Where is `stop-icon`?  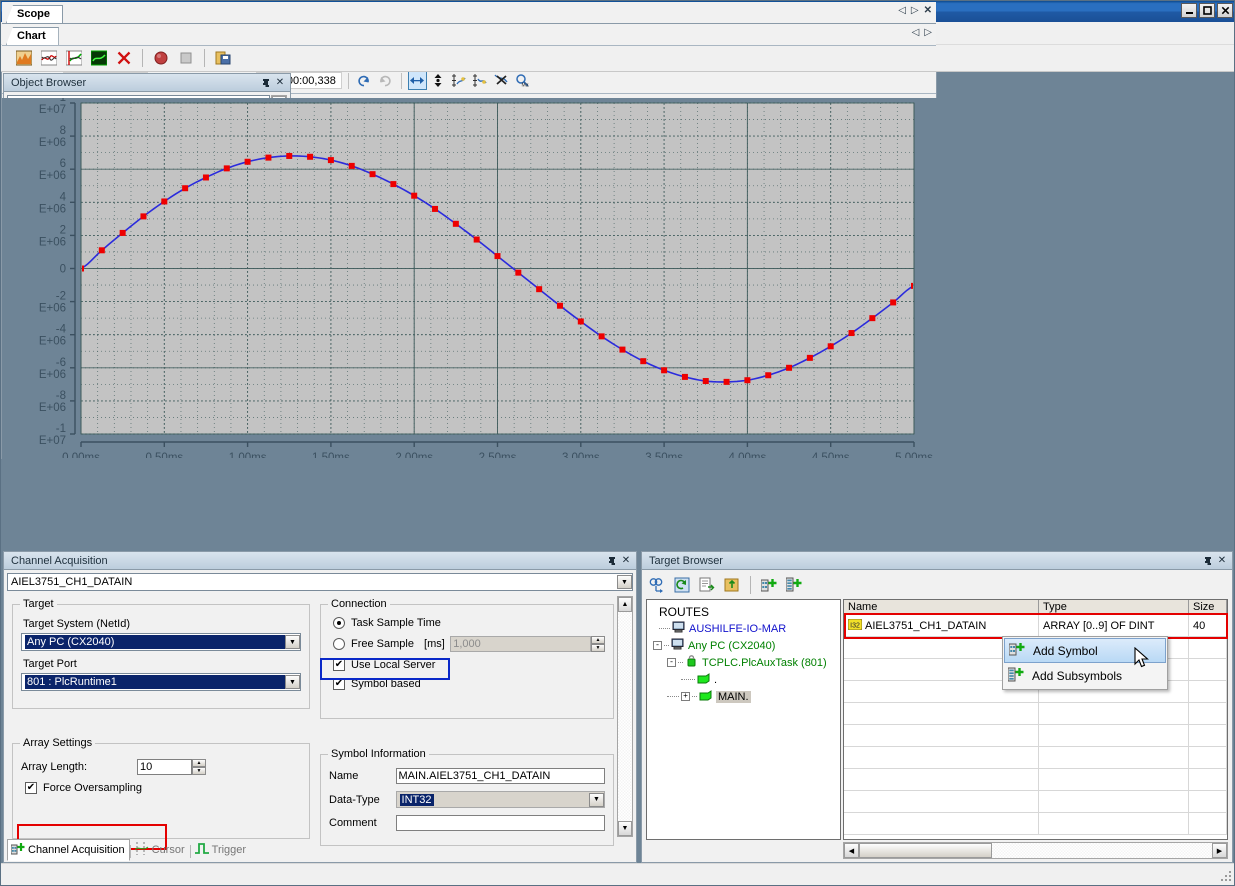 stop-icon is located at coordinates (186, 58).